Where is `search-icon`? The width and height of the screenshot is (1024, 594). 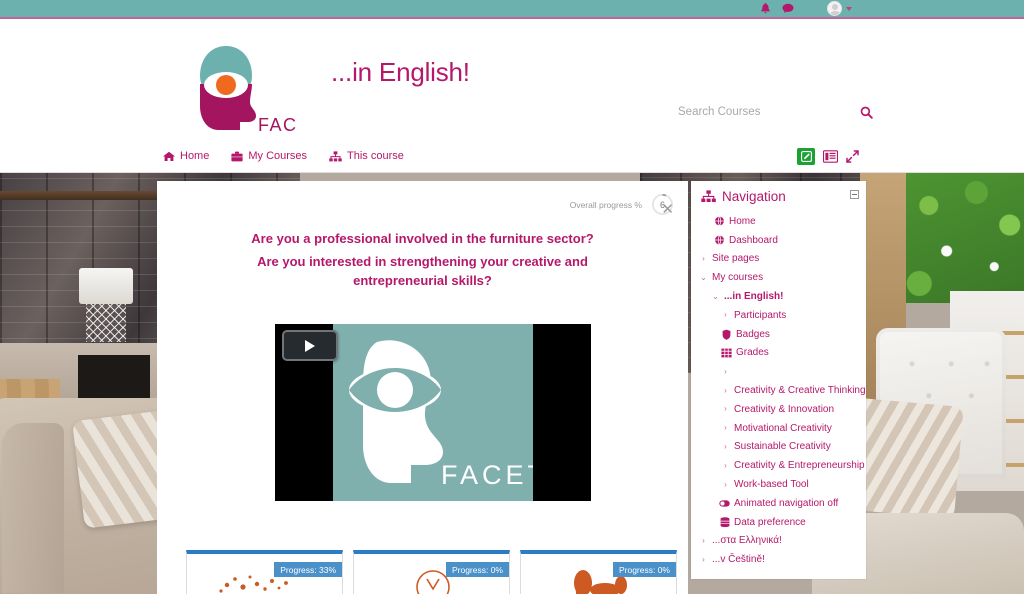
search-icon is located at coordinates (866, 112).